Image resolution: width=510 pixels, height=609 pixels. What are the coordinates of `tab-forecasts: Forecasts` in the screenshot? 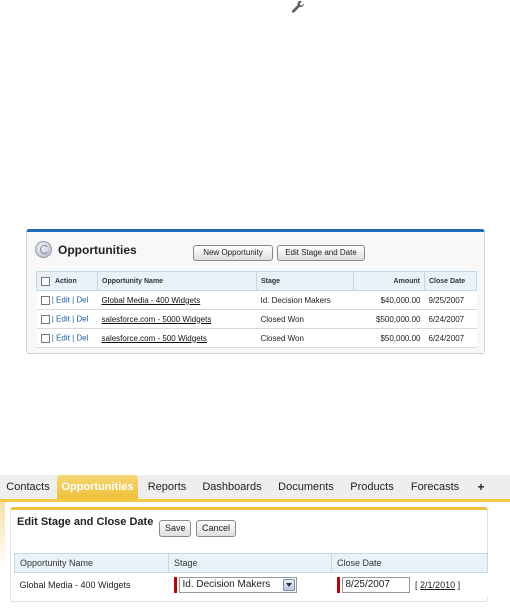 It's located at (435, 487).